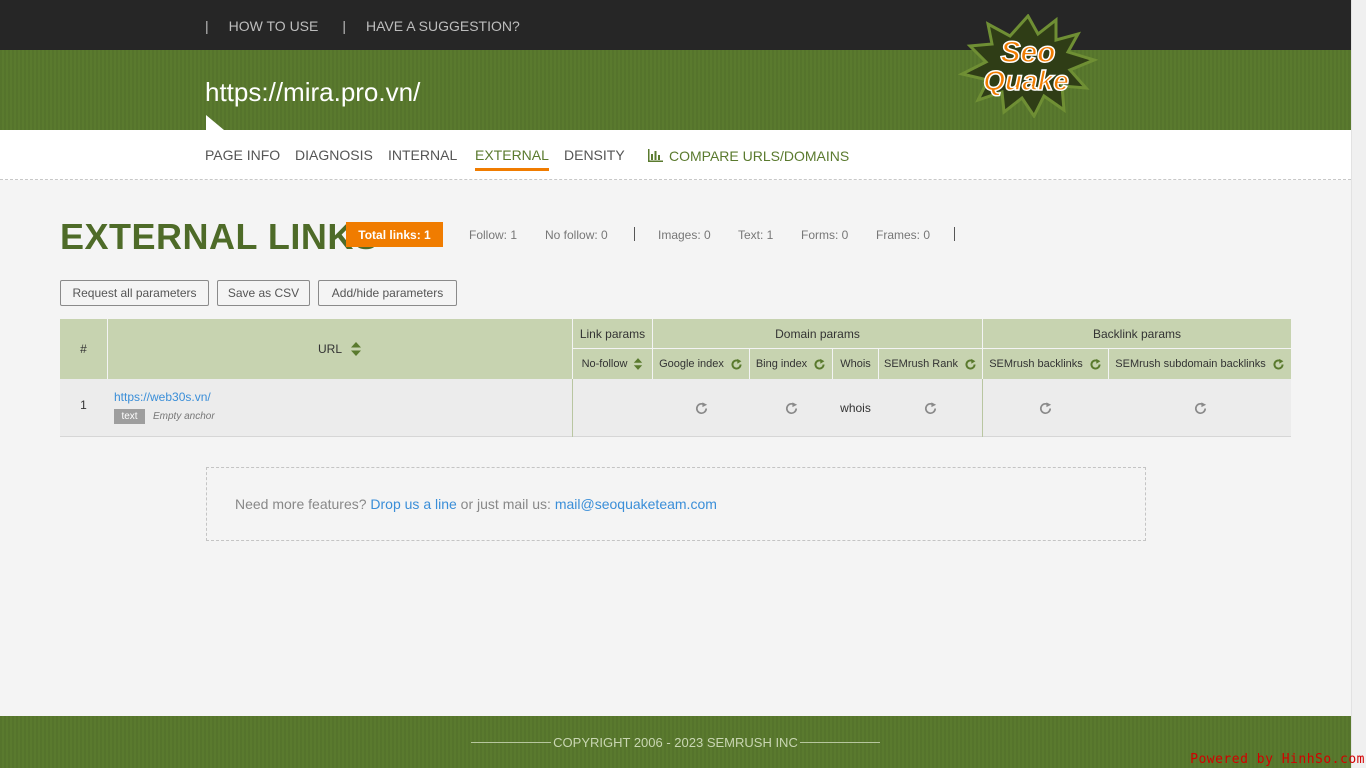 The image size is (1366, 768). What do you see at coordinates (329, 349) in the screenshot?
I see `url-header-label: URL` at bounding box center [329, 349].